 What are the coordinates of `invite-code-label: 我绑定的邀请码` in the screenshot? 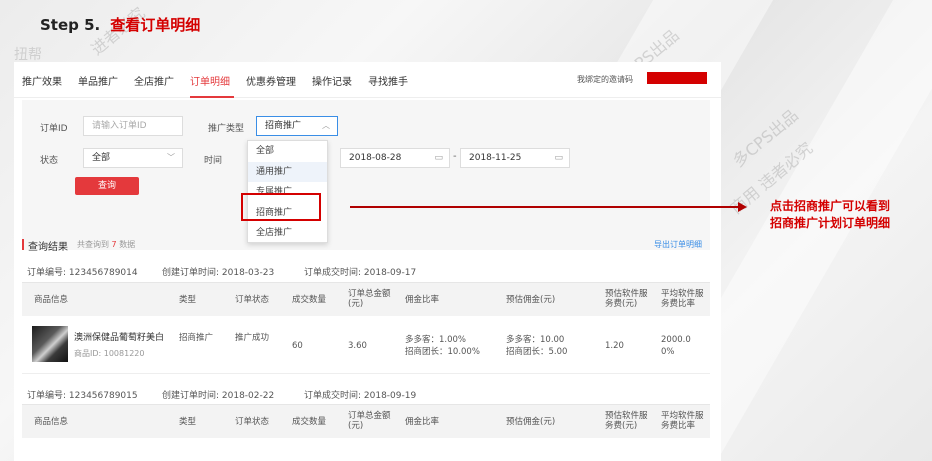 It's located at (605, 79).